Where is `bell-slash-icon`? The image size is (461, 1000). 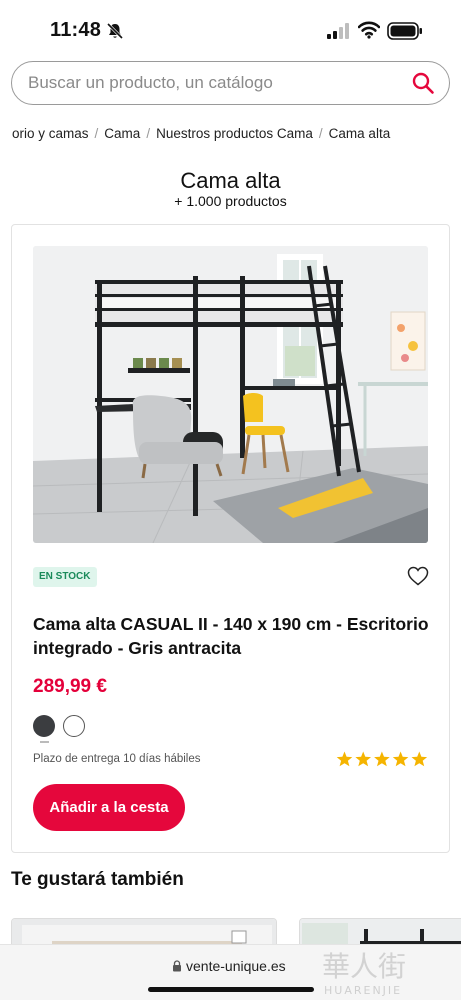
bell-slash-icon is located at coordinates (115, 31).